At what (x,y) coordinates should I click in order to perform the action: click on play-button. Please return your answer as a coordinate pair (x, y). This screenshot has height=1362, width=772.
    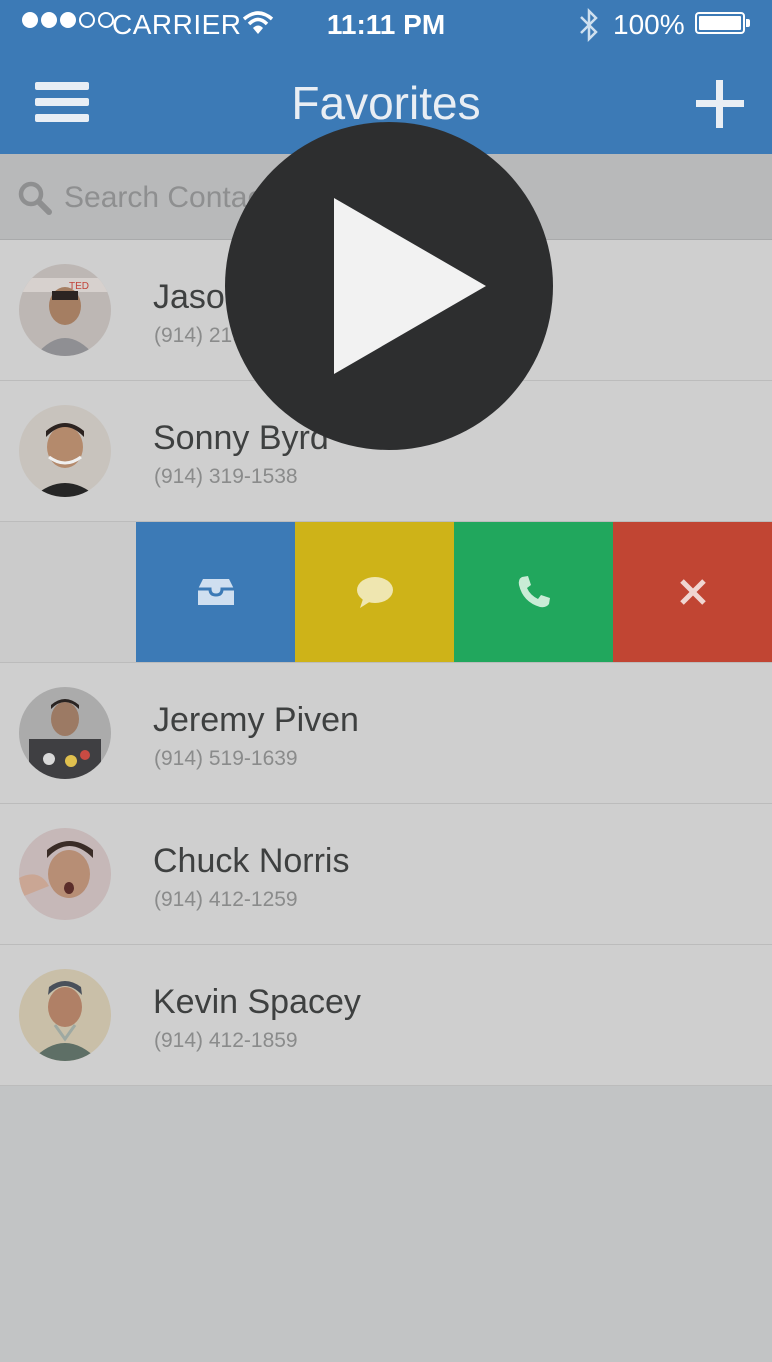
    Looking at the image, I should click on (389, 286).